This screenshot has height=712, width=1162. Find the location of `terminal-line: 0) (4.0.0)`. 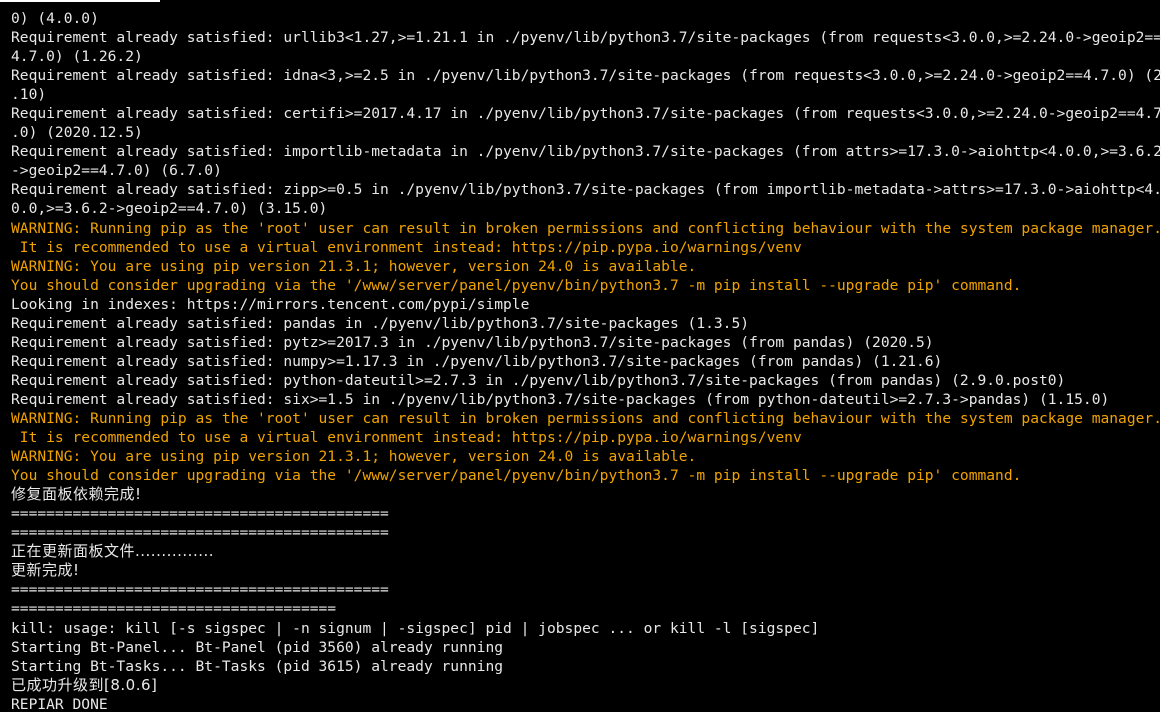

terminal-line: 0) (4.0.0) is located at coordinates (55, 18).